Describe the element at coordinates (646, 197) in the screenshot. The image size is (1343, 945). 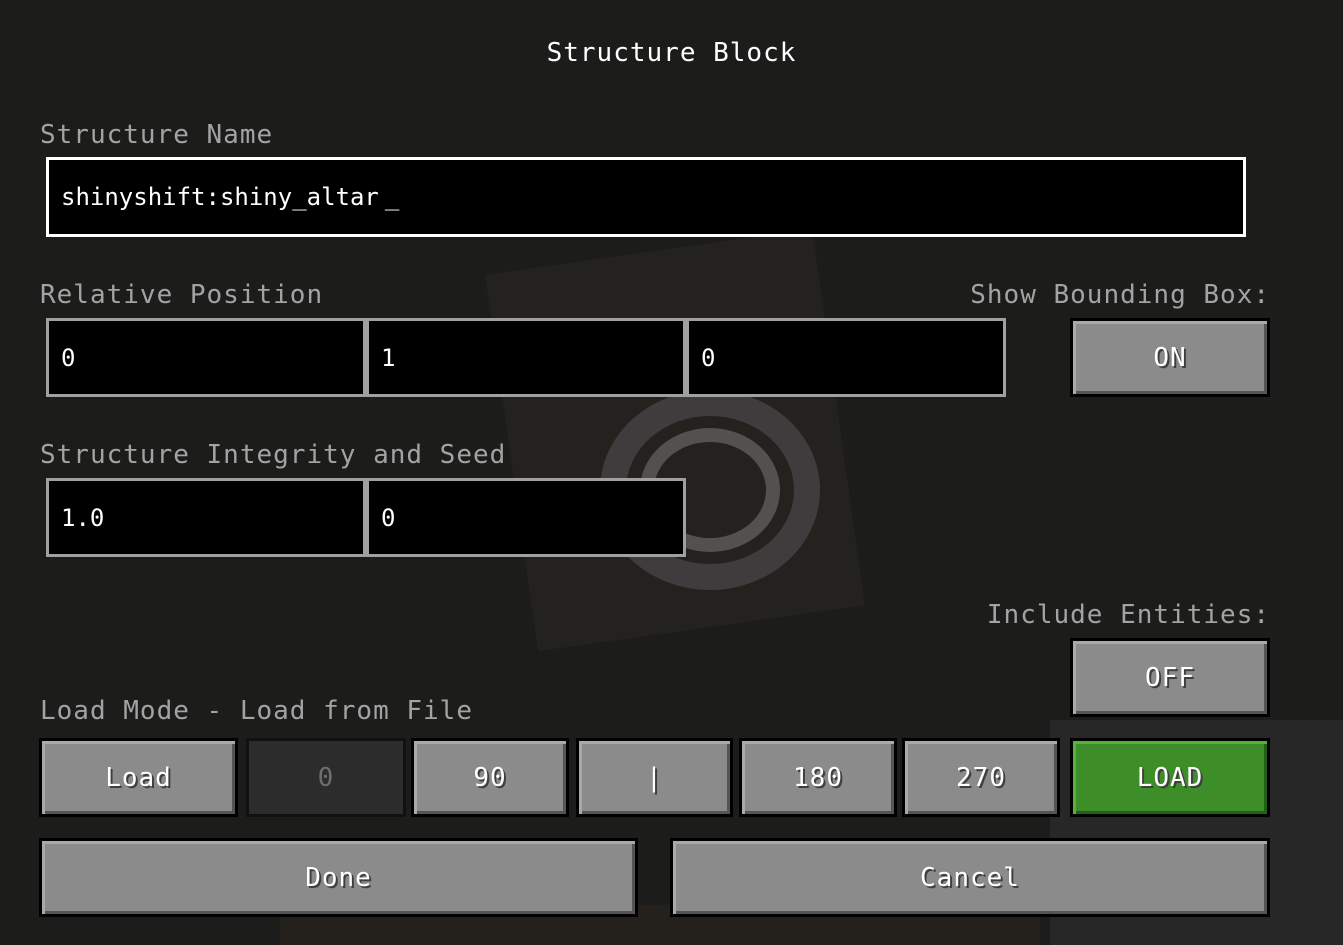
I see `structure-name-input: shinyshift:shiny_altar _` at that location.